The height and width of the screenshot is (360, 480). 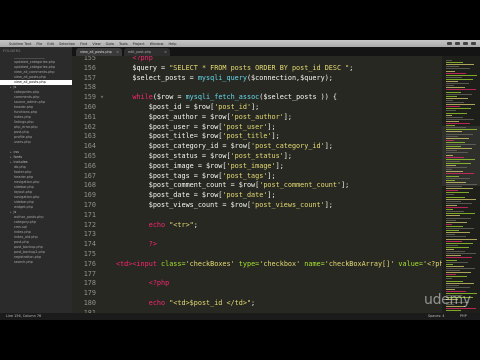 I want to click on code-line: 180 echo "<td>$post_id </td>";, so click(x=257, y=303).